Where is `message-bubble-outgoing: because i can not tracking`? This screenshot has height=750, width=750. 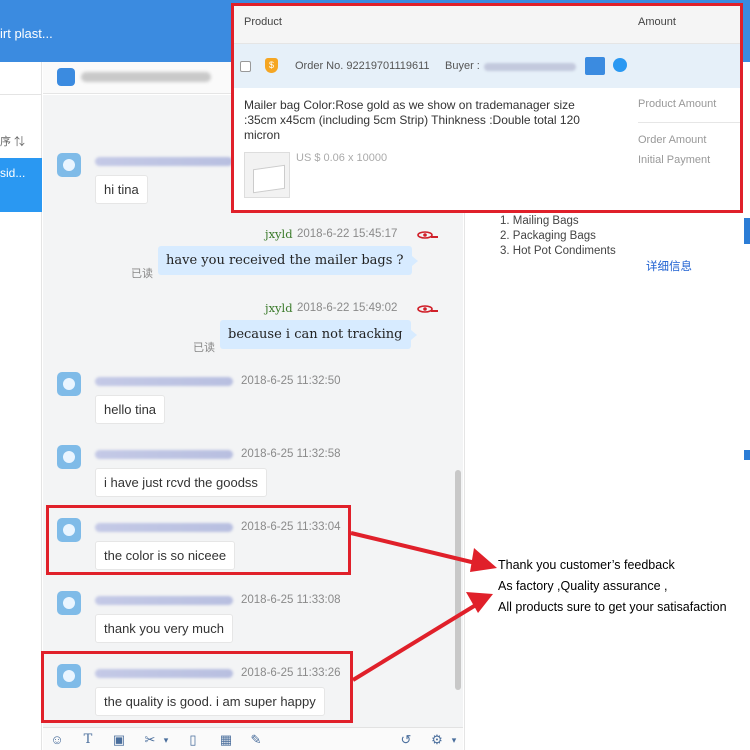
message-bubble-outgoing: because i can not tracking is located at coordinates (318, 334).